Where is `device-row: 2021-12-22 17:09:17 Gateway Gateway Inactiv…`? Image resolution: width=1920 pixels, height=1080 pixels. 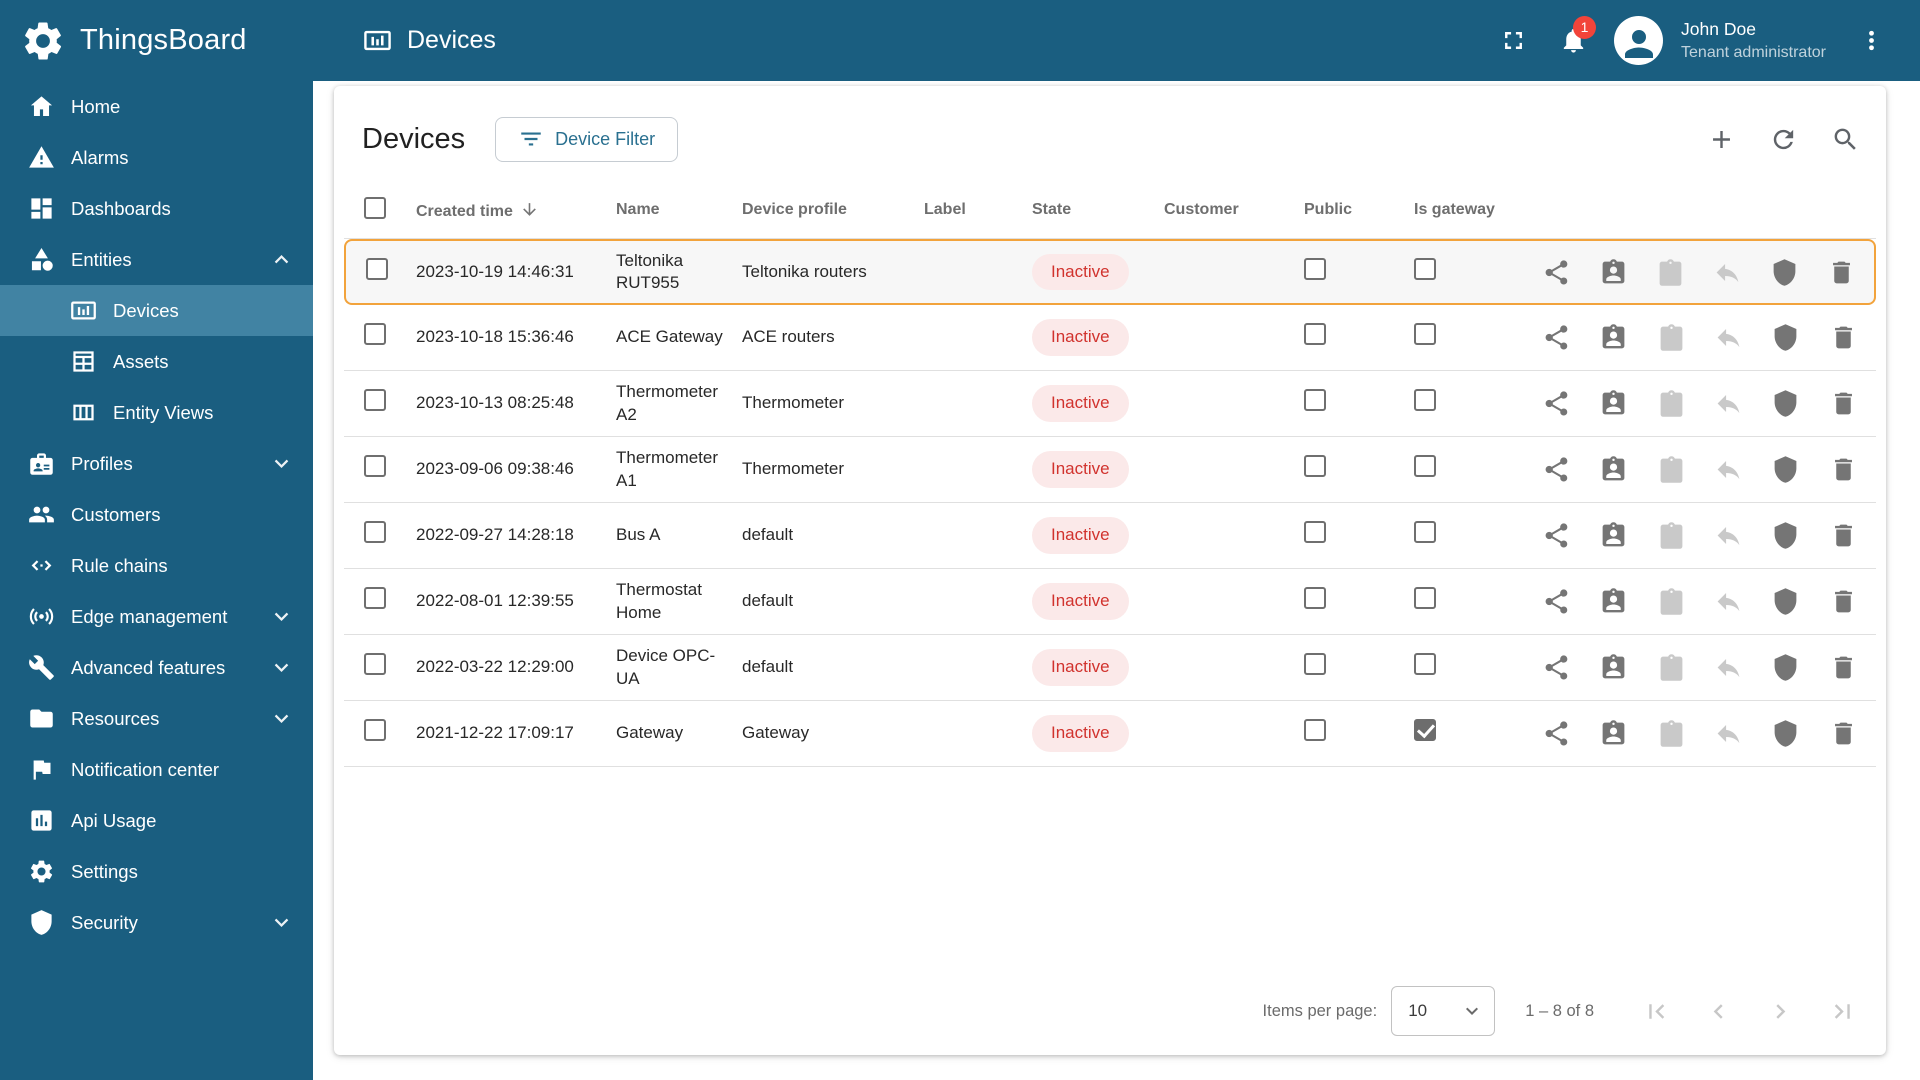 device-row: 2021-12-22 17:09:17 Gateway Gateway Inactiv… is located at coordinates (1110, 734).